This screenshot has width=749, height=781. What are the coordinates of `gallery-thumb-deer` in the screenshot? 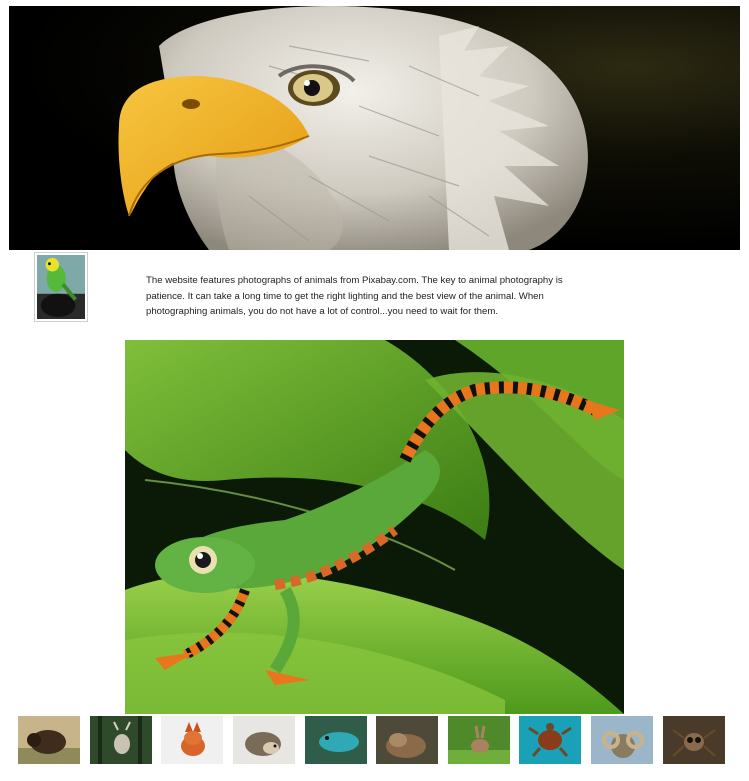 It's located at (121, 740).